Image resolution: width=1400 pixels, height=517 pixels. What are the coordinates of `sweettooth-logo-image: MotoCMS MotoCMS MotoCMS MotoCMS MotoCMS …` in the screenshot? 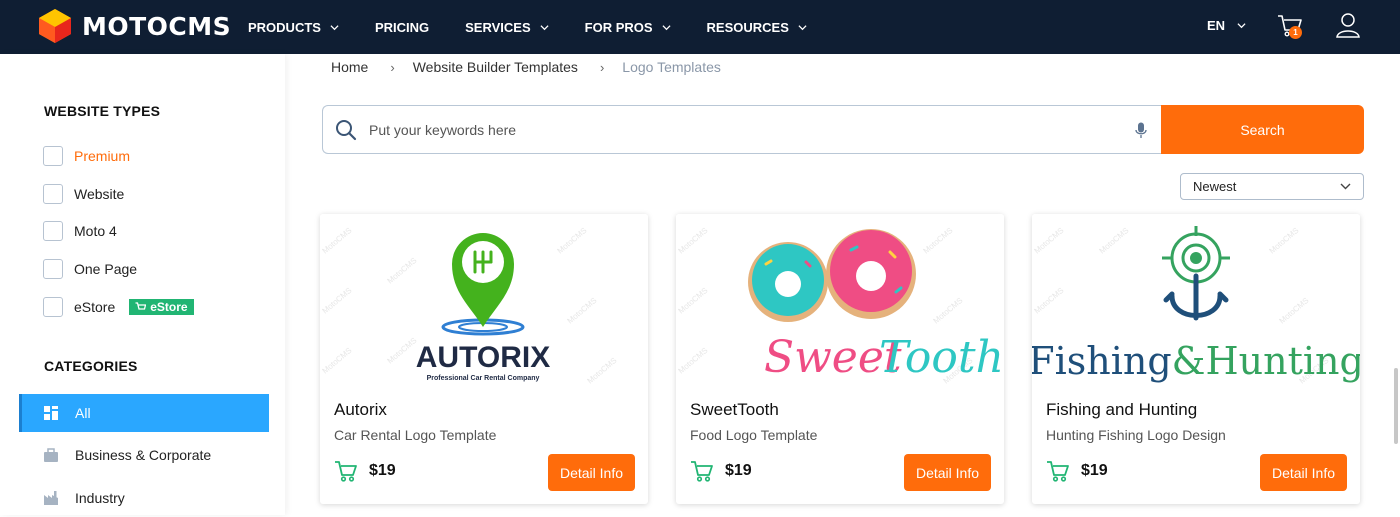 It's located at (840, 306).